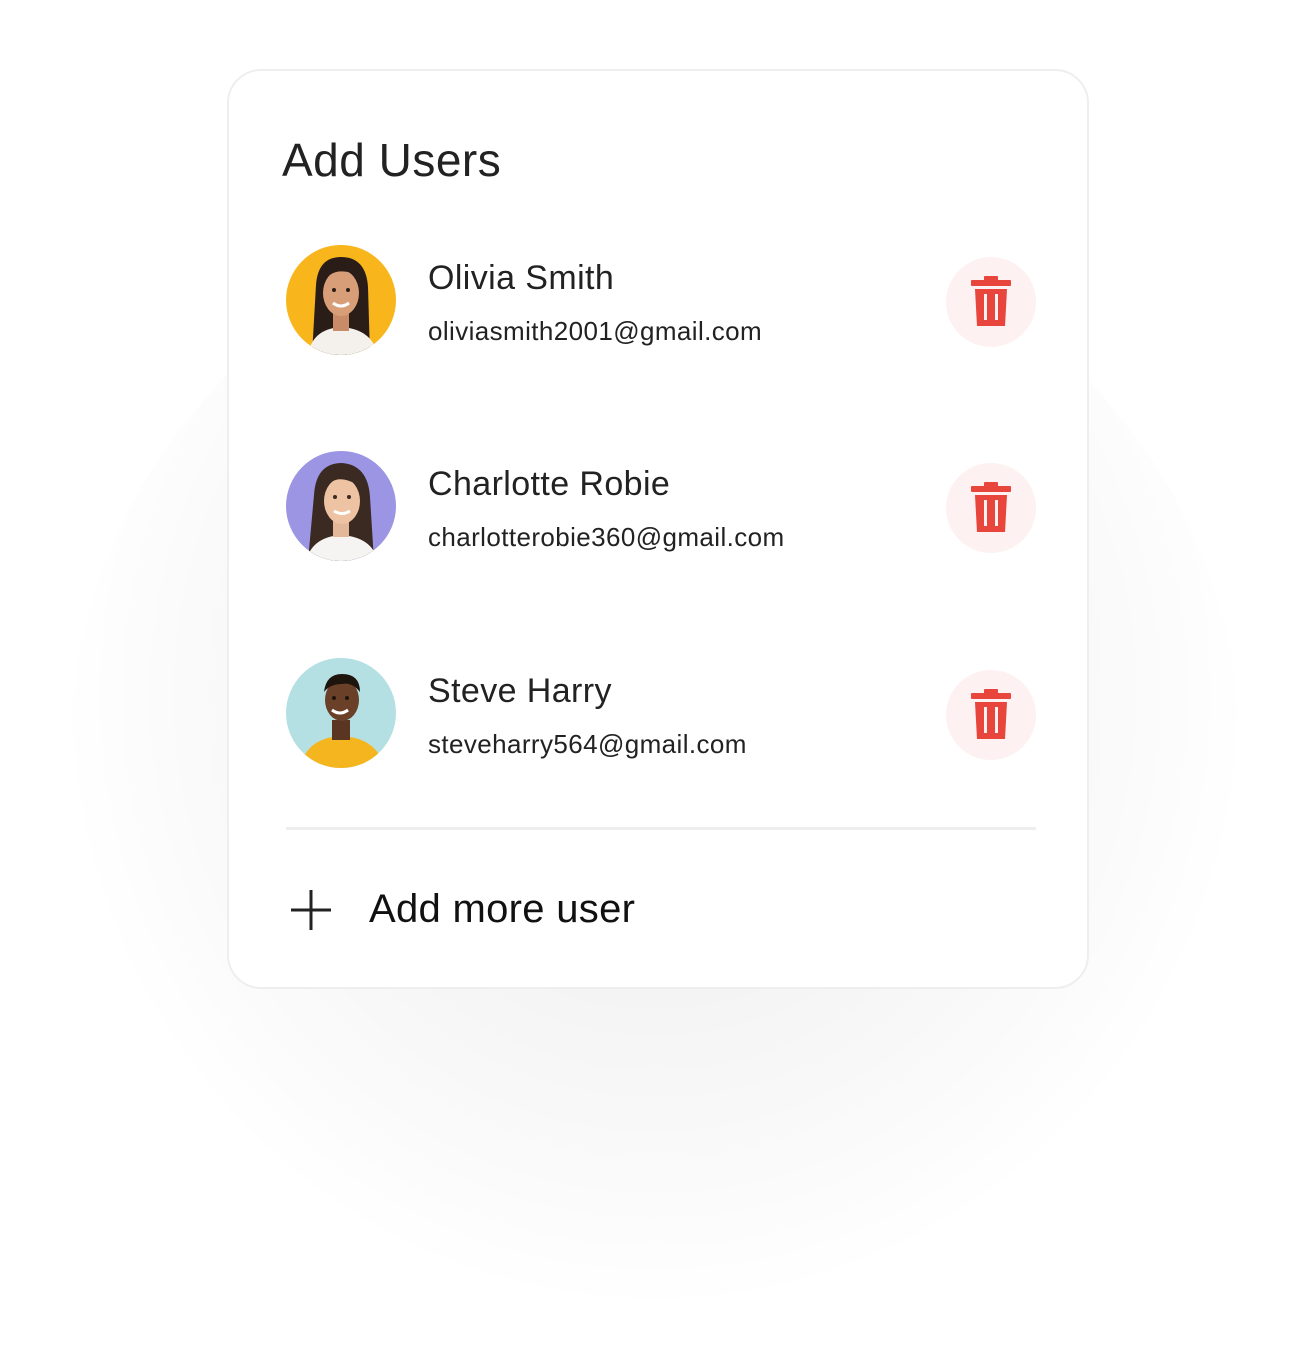  I want to click on user-row: Steve Harry steveharry564@gmail.com, so click(661, 714).